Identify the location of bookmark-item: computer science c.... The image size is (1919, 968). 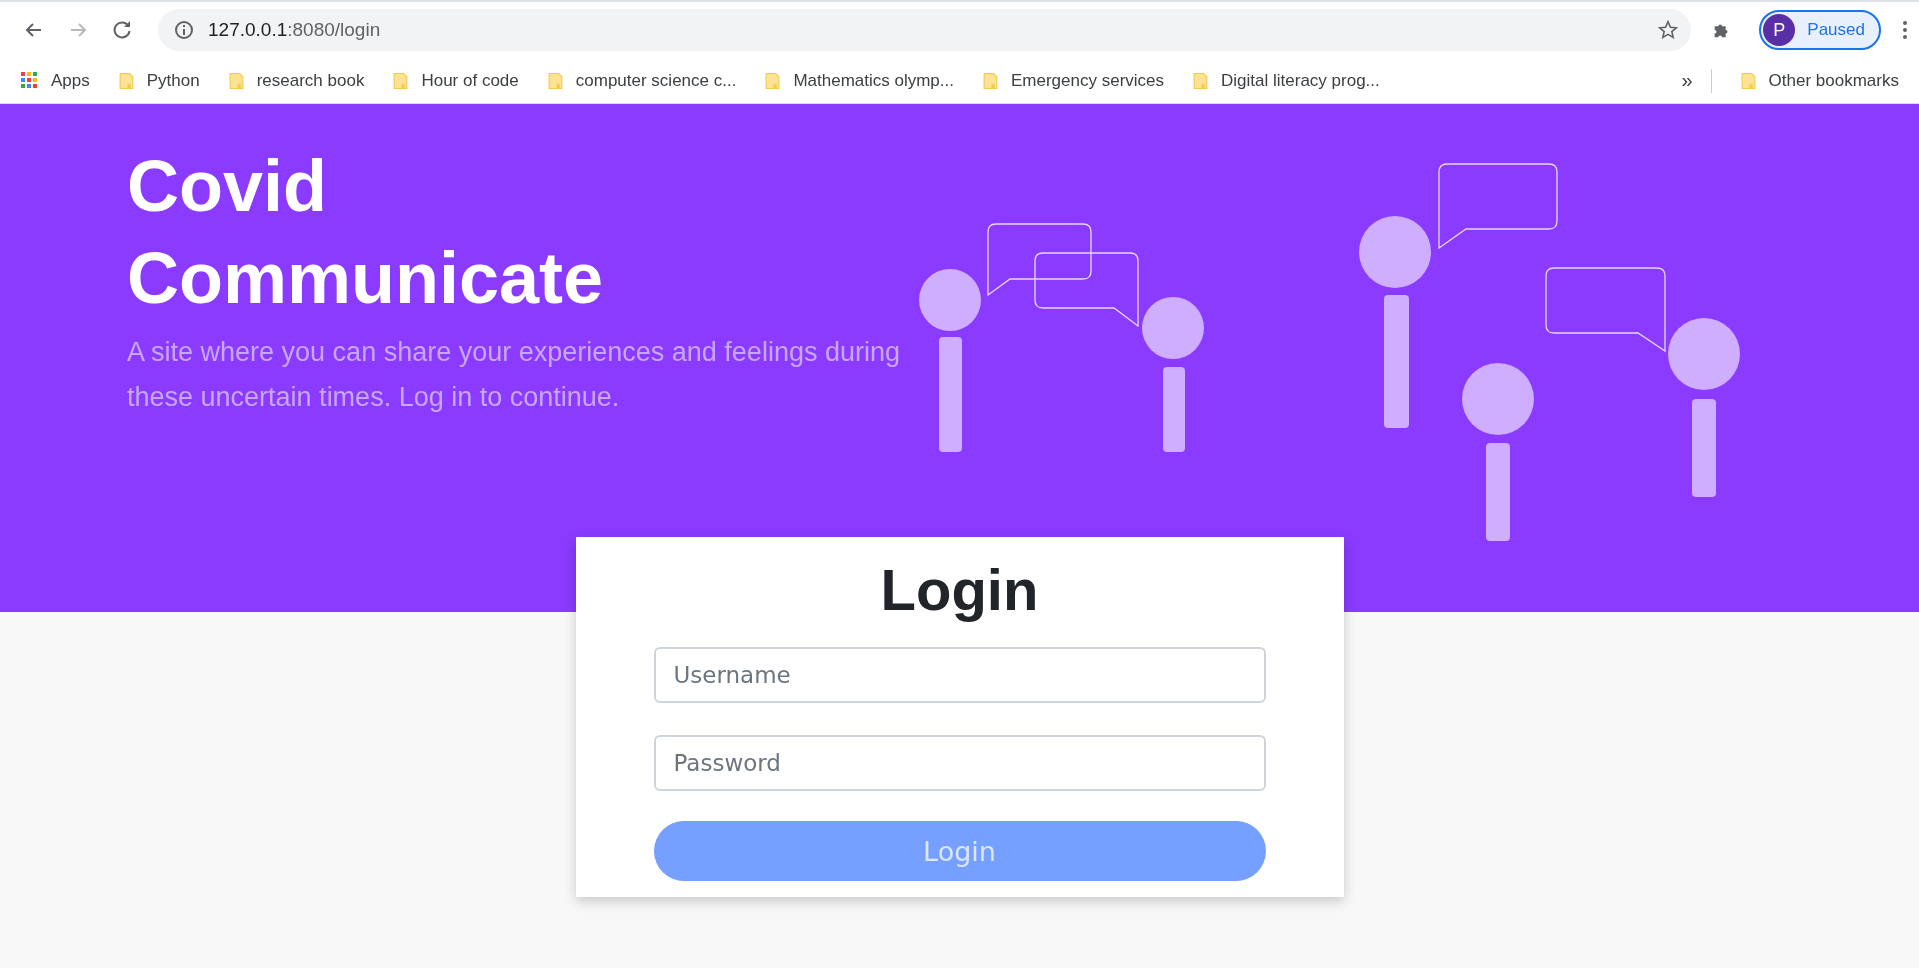
(641, 80).